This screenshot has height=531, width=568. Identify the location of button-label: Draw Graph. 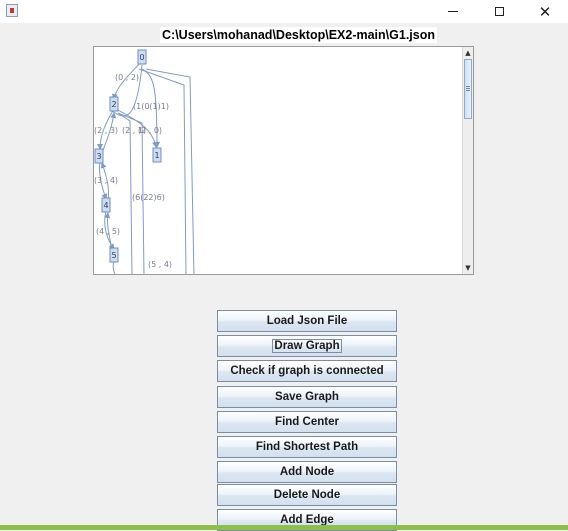
(307, 346).